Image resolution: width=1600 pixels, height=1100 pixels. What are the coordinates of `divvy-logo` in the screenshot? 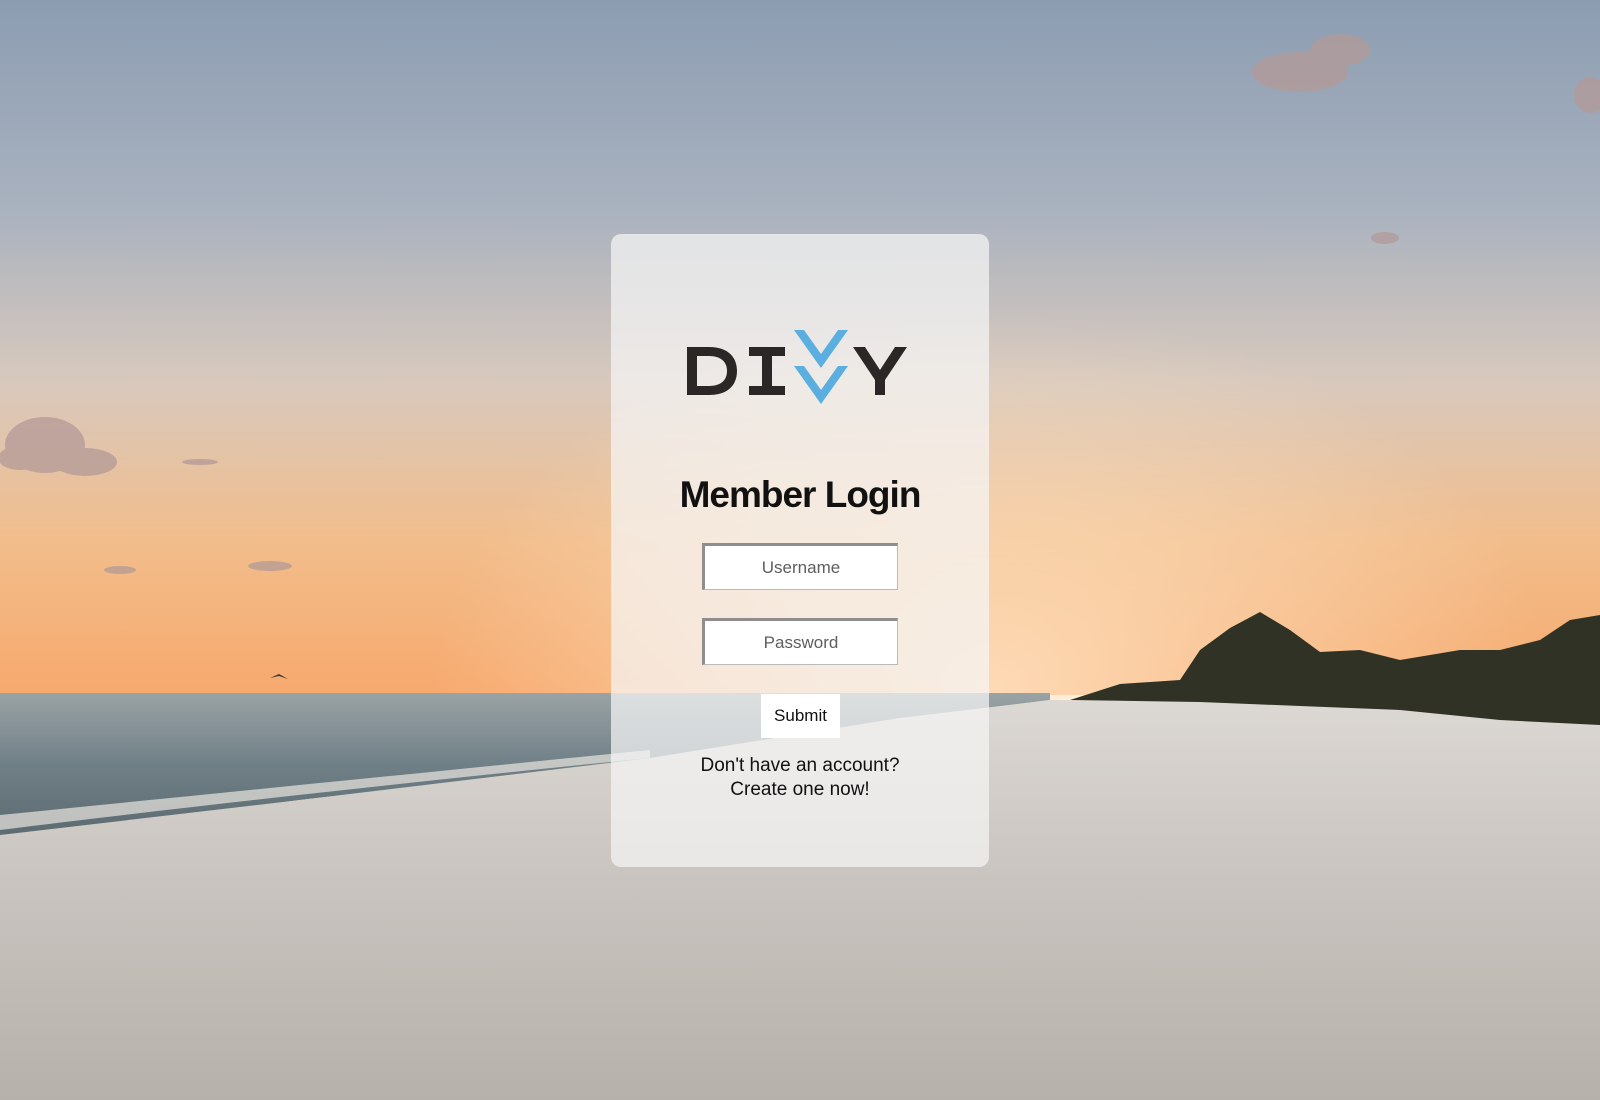 It's located at (797, 367).